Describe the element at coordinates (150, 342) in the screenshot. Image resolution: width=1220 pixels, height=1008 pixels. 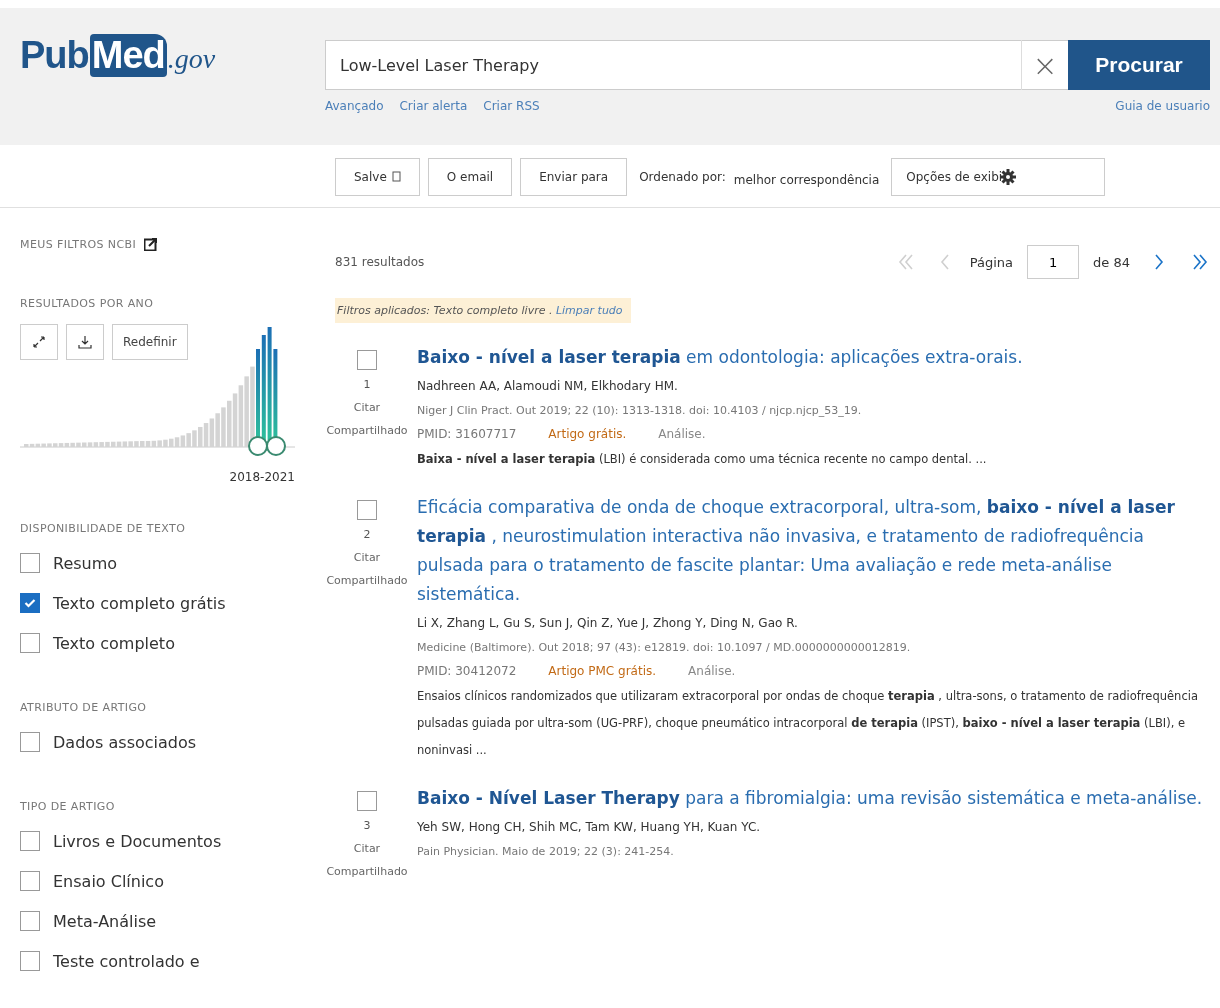
I see `reset-button: Redefinir` at that location.